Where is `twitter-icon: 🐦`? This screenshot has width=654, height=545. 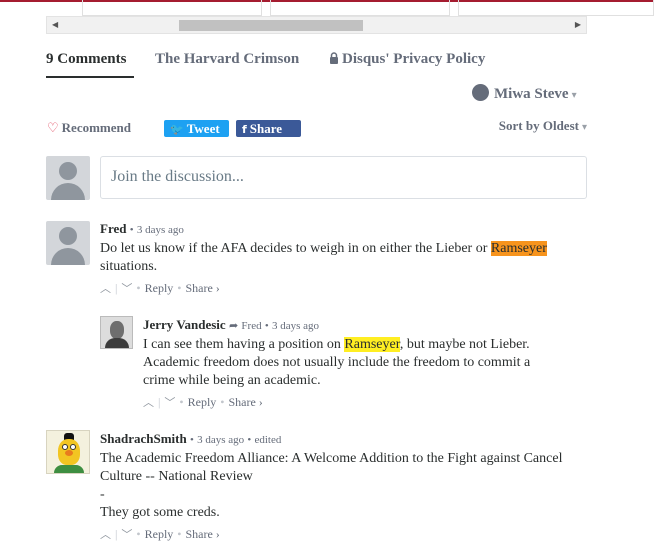 twitter-icon: 🐦 is located at coordinates (177, 129).